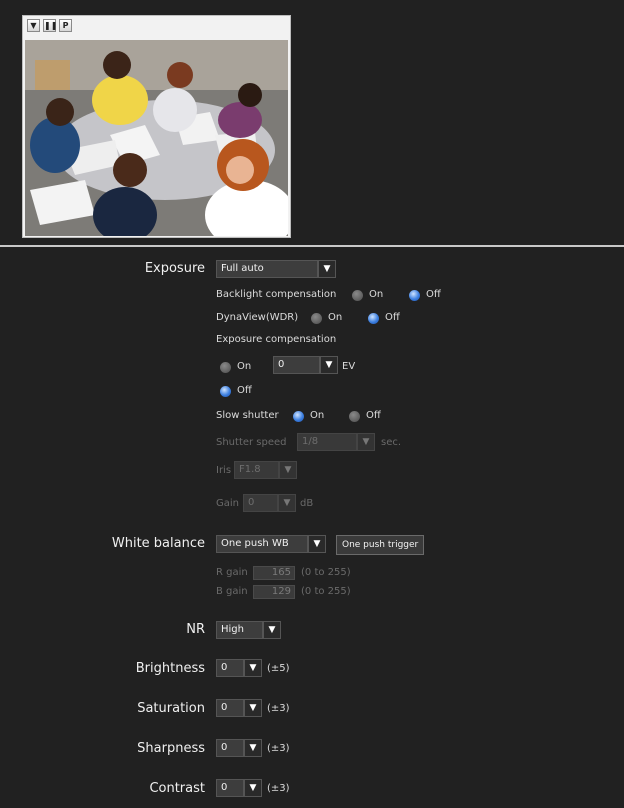 Image resolution: width=624 pixels, height=808 pixels. What do you see at coordinates (298, 416) in the screenshot?
I see `slow-shutter-on-radio` at bounding box center [298, 416].